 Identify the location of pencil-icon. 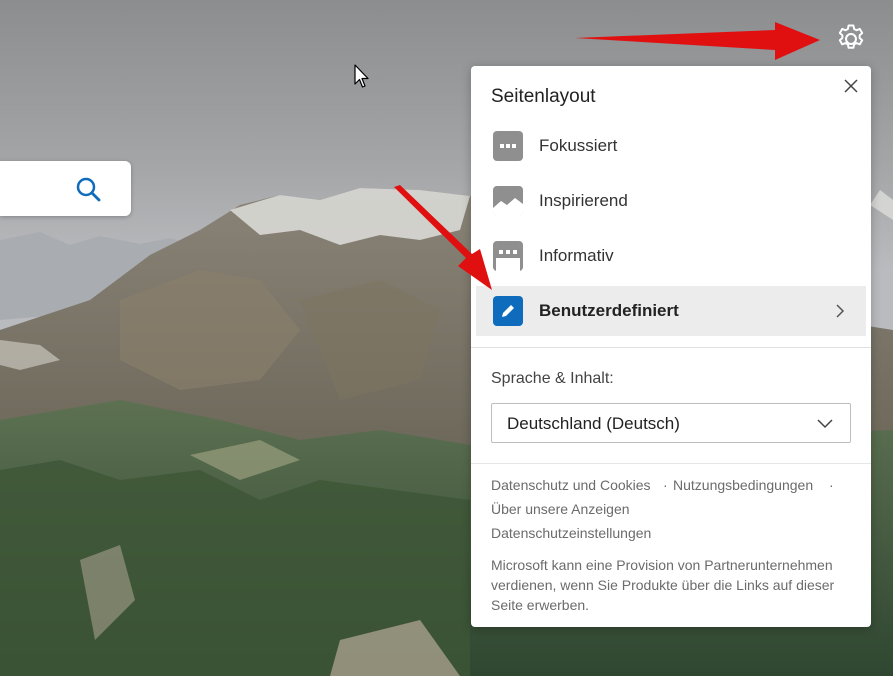
(508, 311).